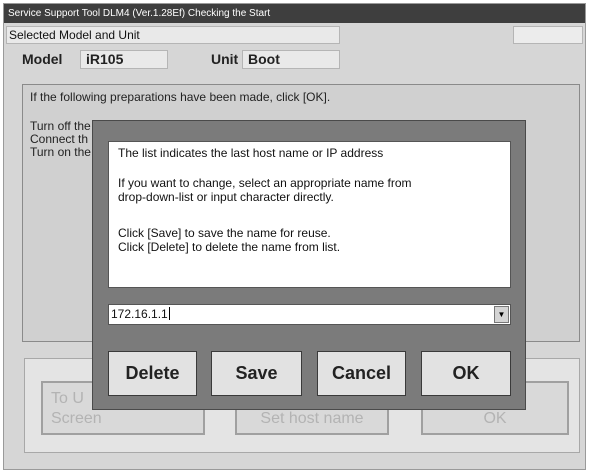  Describe the element at coordinates (256, 373) in the screenshot. I see `save-button: Save` at that location.